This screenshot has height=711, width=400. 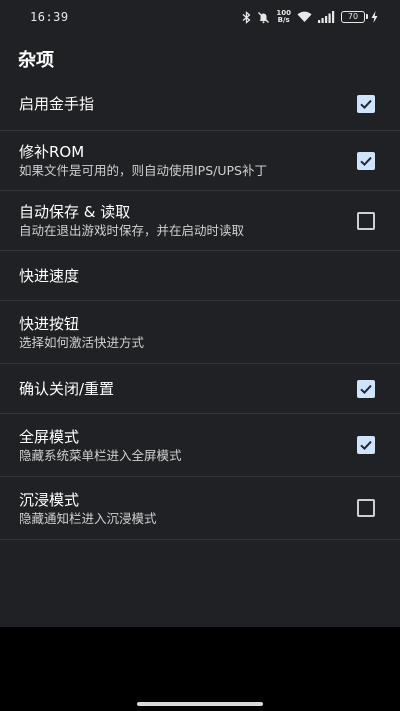 What do you see at coordinates (366, 388) in the screenshot?
I see `confirm-close-reset-checkbox` at bounding box center [366, 388].